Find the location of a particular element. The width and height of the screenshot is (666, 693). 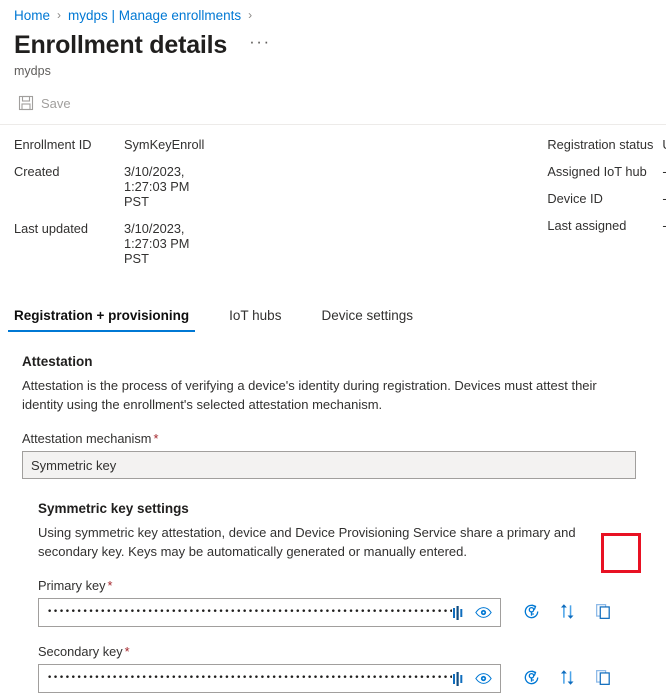

enrollment-id-label: Enrollment ID is located at coordinates (53, 144).